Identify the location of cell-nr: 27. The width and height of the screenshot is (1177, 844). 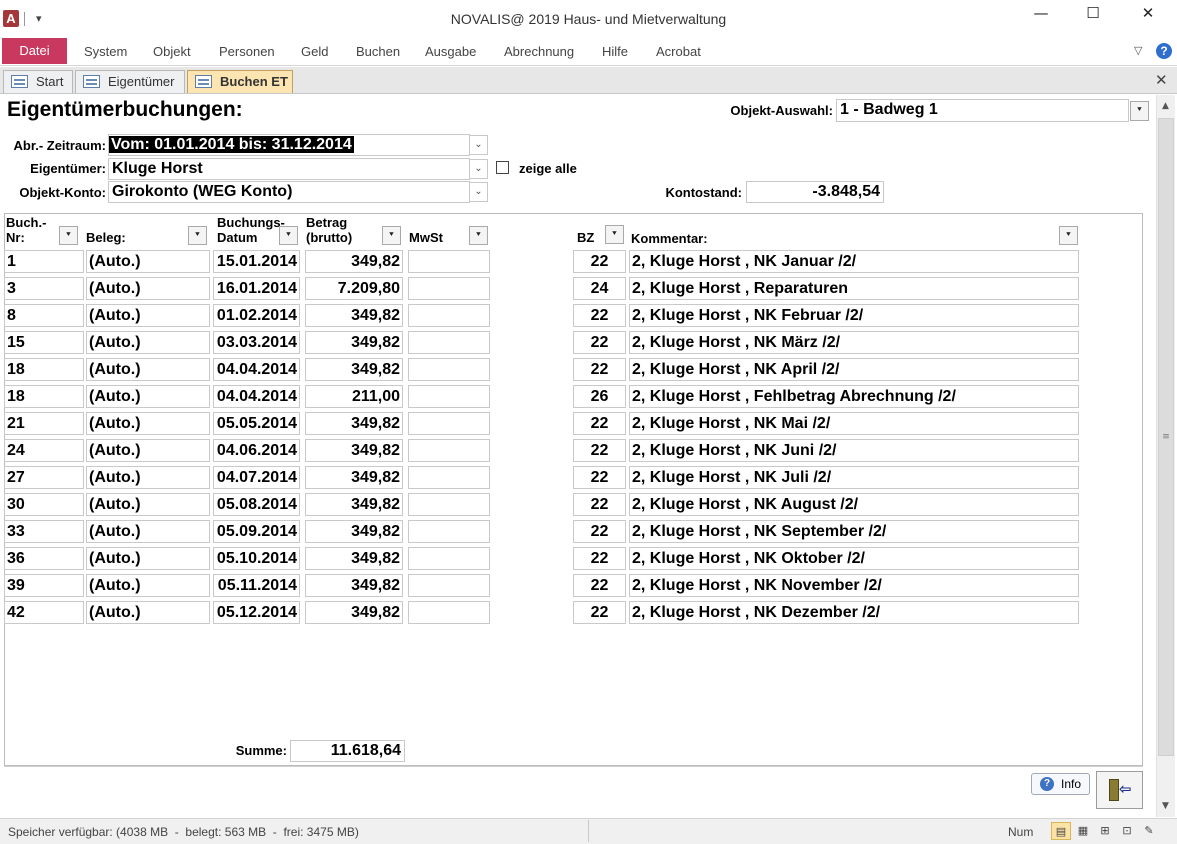
(44, 477).